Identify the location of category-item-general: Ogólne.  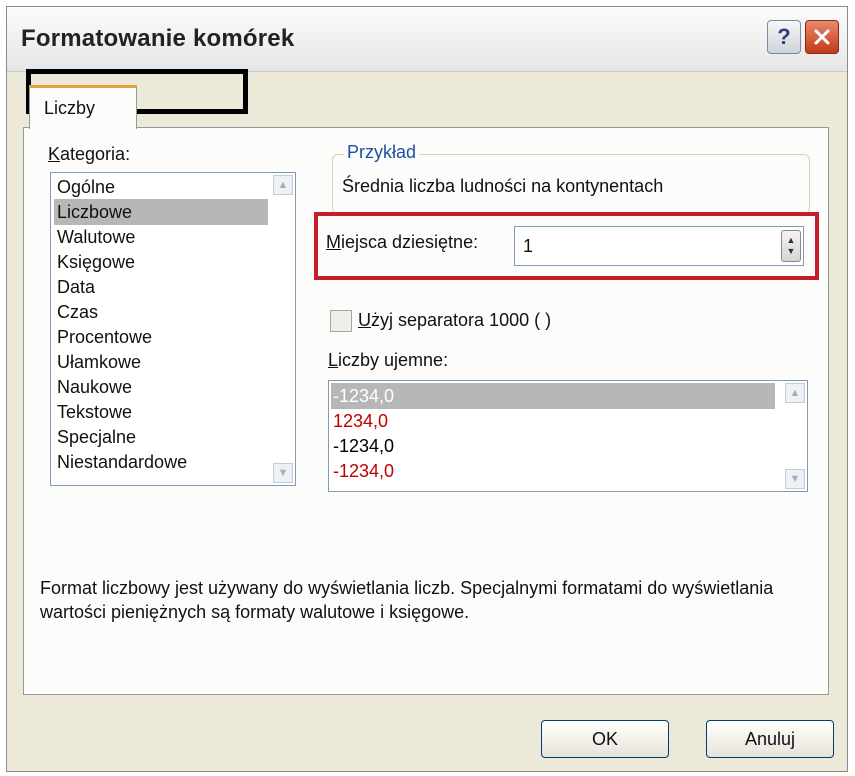
(86, 187).